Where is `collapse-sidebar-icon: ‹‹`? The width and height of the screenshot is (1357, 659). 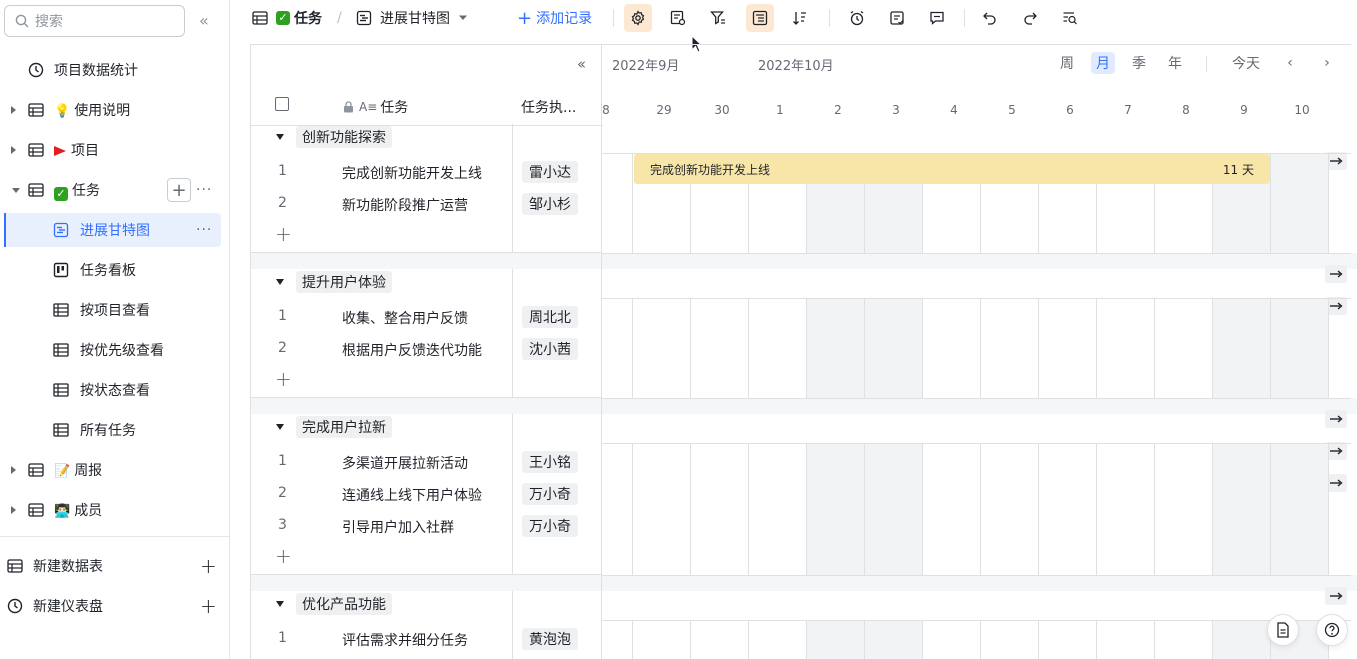 collapse-sidebar-icon: ‹‹ is located at coordinates (204, 20).